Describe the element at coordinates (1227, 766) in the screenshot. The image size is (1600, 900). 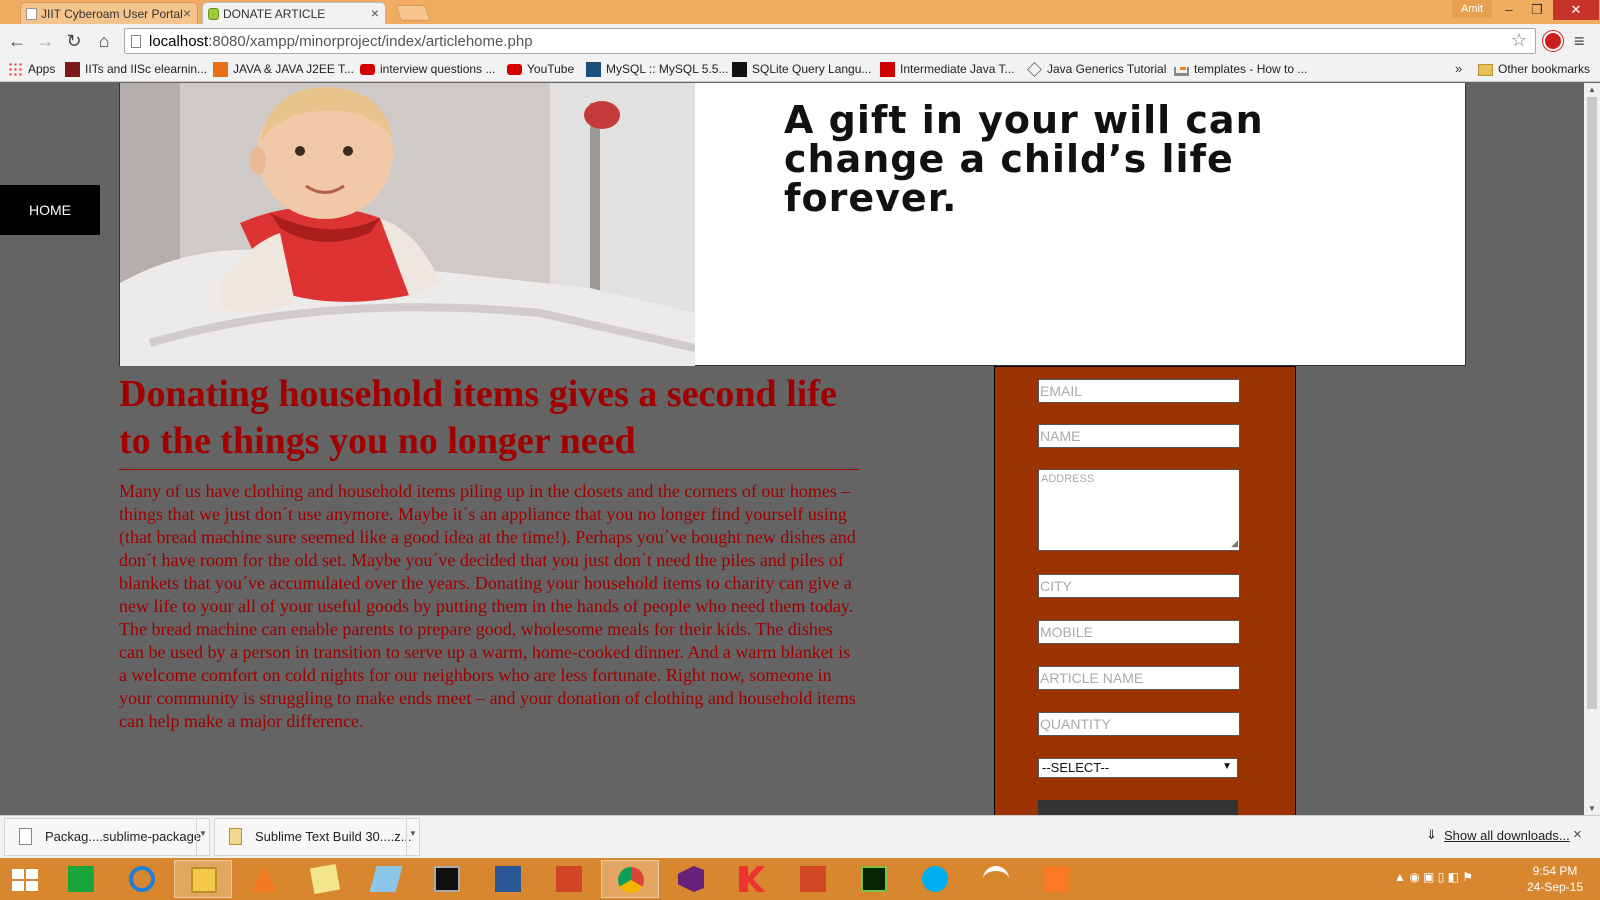
I see `dropdown-arrow-icon: ▼` at that location.